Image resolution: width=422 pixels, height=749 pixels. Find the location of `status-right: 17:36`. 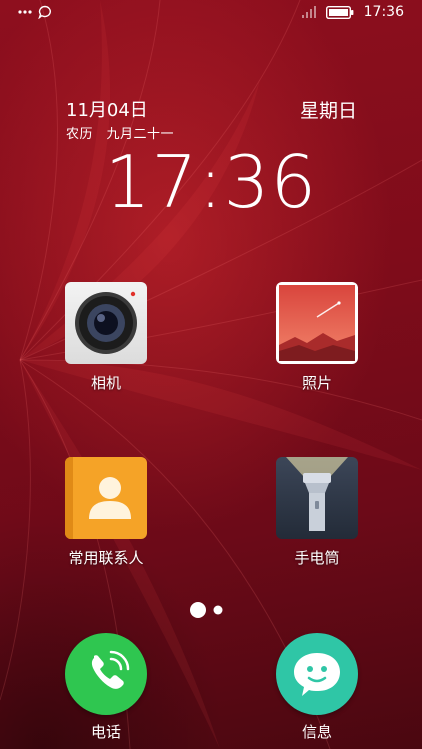

status-right: 17:36 is located at coordinates (352, 12).